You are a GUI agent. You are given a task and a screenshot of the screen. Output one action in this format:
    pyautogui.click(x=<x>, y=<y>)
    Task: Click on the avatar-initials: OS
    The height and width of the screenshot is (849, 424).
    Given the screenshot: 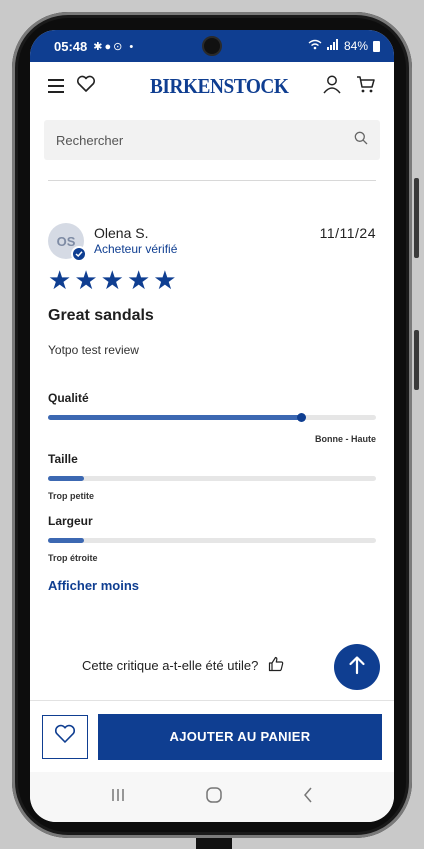 What is the action you would take?
    pyautogui.click(x=66, y=241)
    